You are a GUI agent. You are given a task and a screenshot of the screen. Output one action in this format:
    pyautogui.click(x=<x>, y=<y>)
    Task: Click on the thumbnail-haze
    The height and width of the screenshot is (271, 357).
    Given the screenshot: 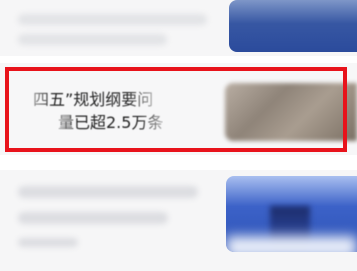 What is the action you would take?
    pyautogui.click(x=291, y=244)
    